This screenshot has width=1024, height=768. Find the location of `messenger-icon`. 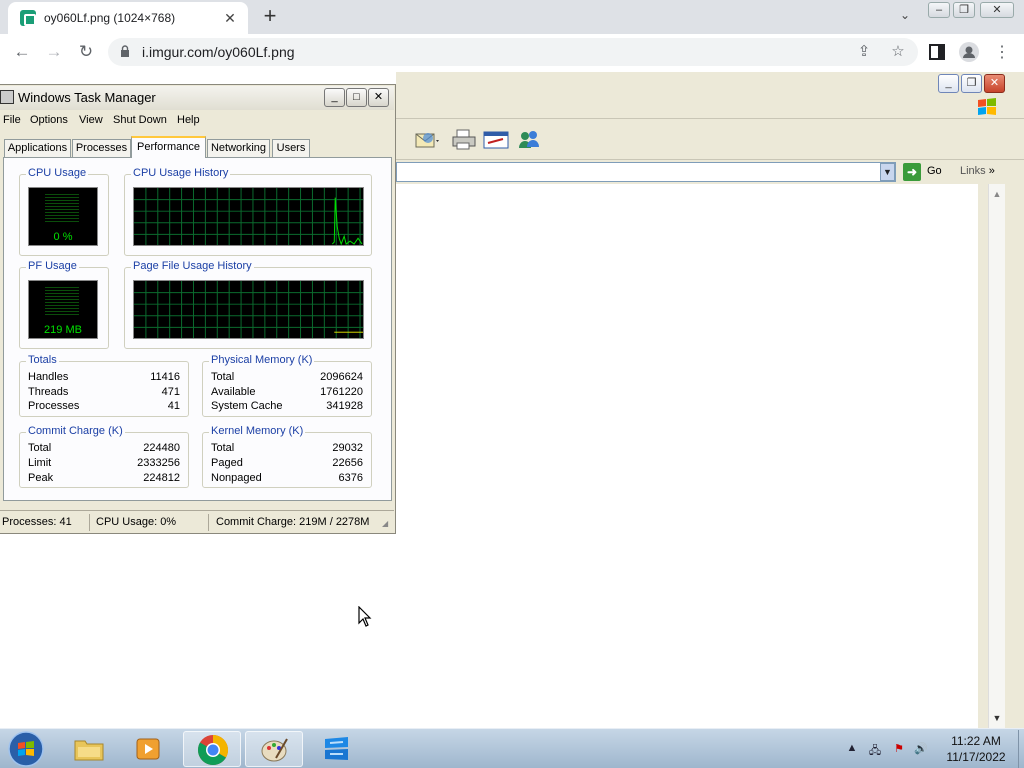

messenger-icon is located at coordinates (529, 140).